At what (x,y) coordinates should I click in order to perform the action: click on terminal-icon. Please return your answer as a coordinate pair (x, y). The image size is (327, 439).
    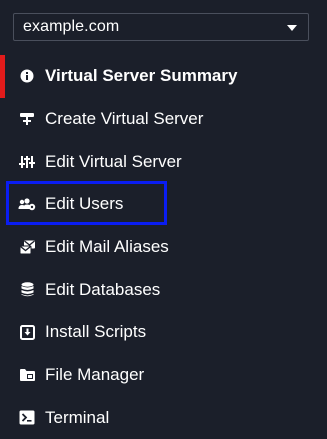
    Looking at the image, I should click on (27, 418).